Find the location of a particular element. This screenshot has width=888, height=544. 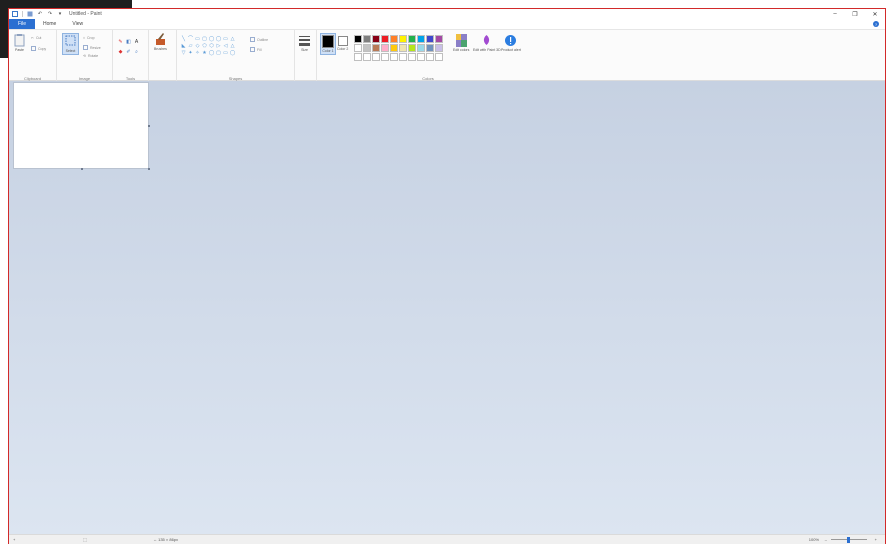

cut-button: ✂ Cut is located at coordinates (36, 38).